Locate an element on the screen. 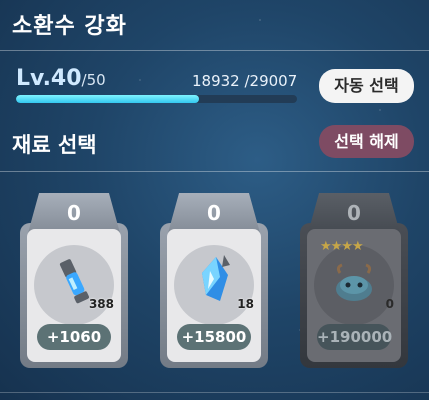 The image size is (429, 400). auto-select-button: 자동 선택 is located at coordinates (366, 86).